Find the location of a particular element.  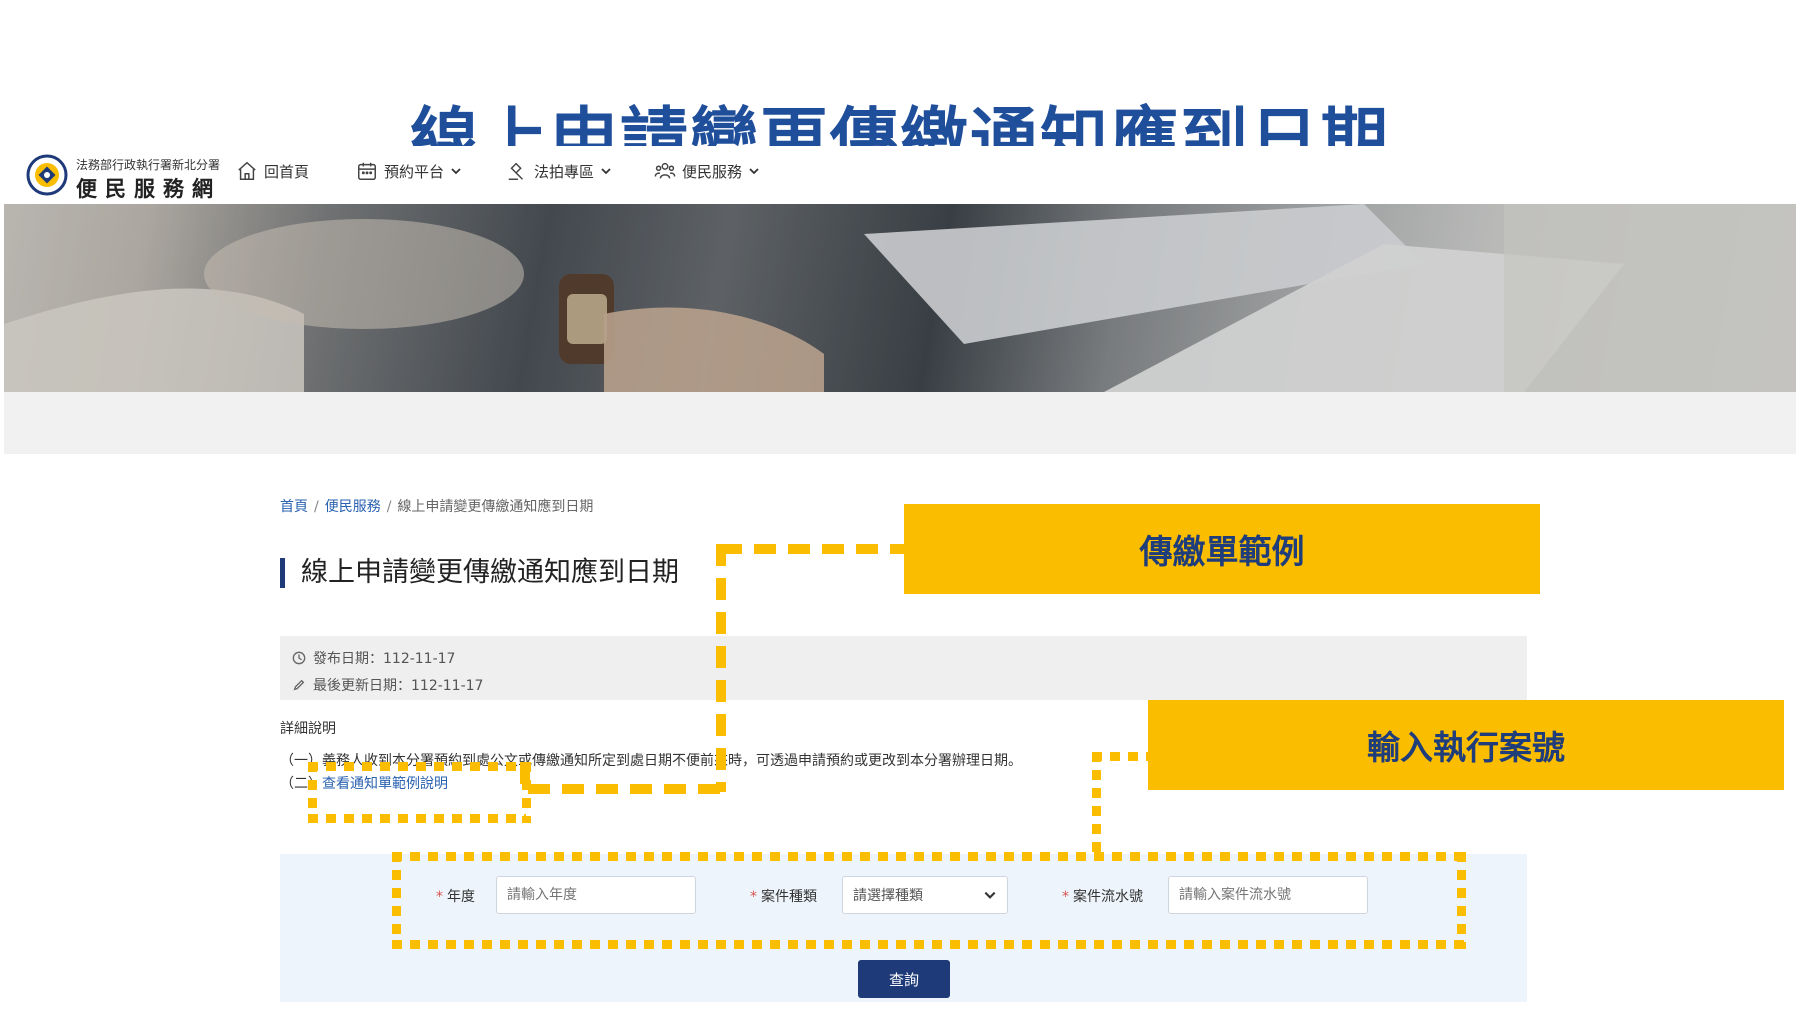

case-type-selected: 請選擇種類 is located at coordinates (888, 896).